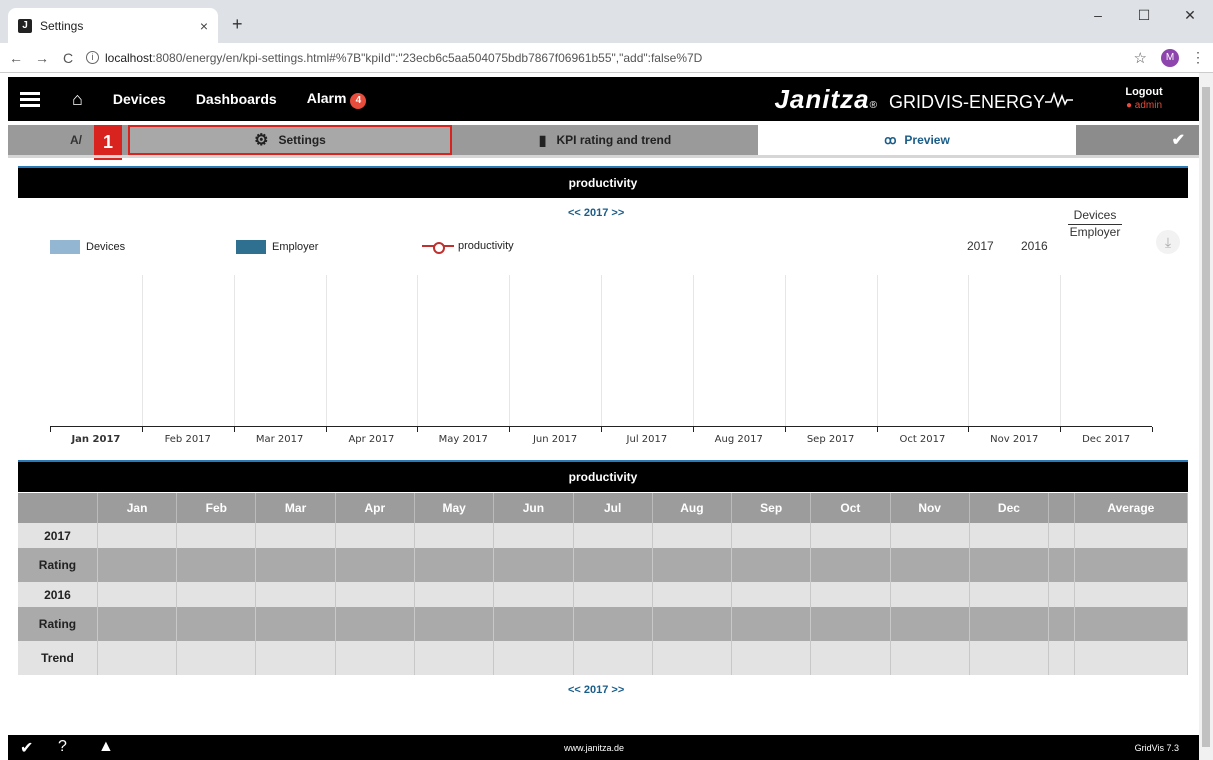 This screenshot has width=1213, height=760. What do you see at coordinates (1144, 106) in the screenshot?
I see `current-user: ● admin` at bounding box center [1144, 106].